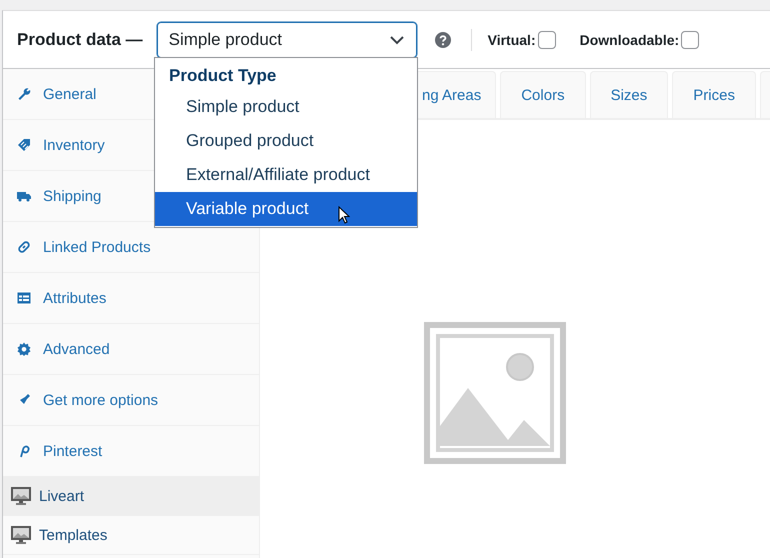 Image resolution: width=770 pixels, height=558 pixels. What do you see at coordinates (131, 496) in the screenshot?
I see `sidebar-item: Liveart` at bounding box center [131, 496].